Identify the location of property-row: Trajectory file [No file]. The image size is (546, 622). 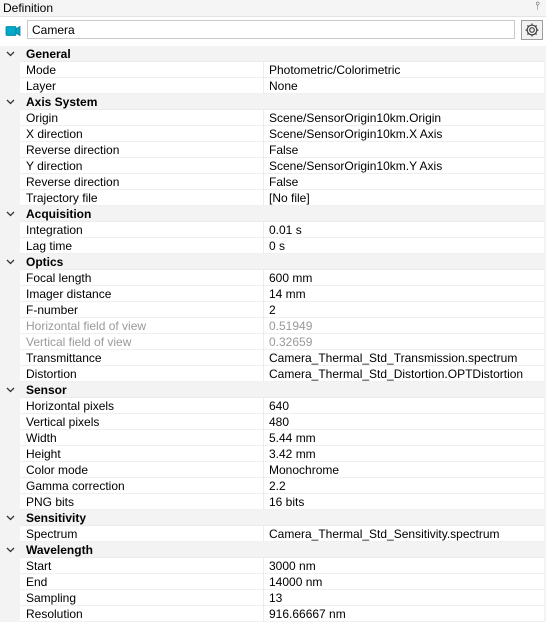
(273, 198).